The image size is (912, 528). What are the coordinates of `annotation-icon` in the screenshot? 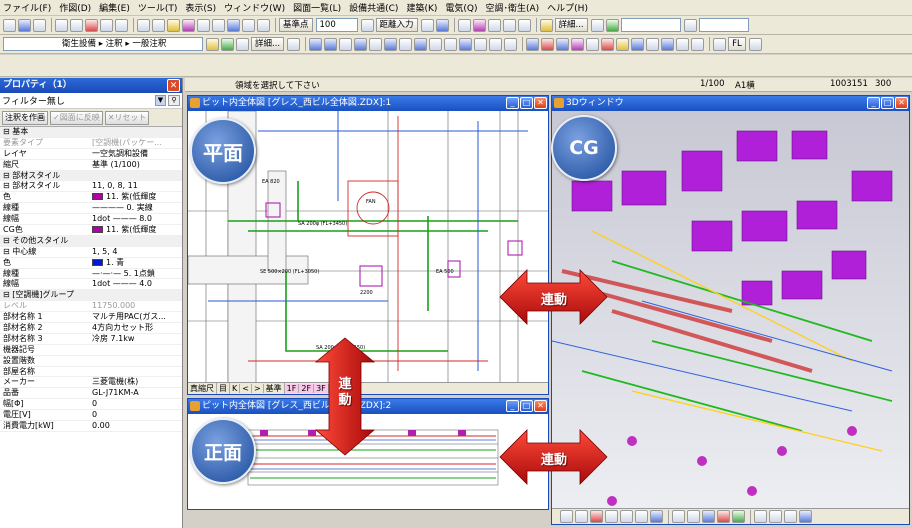 It's located at (227, 44).